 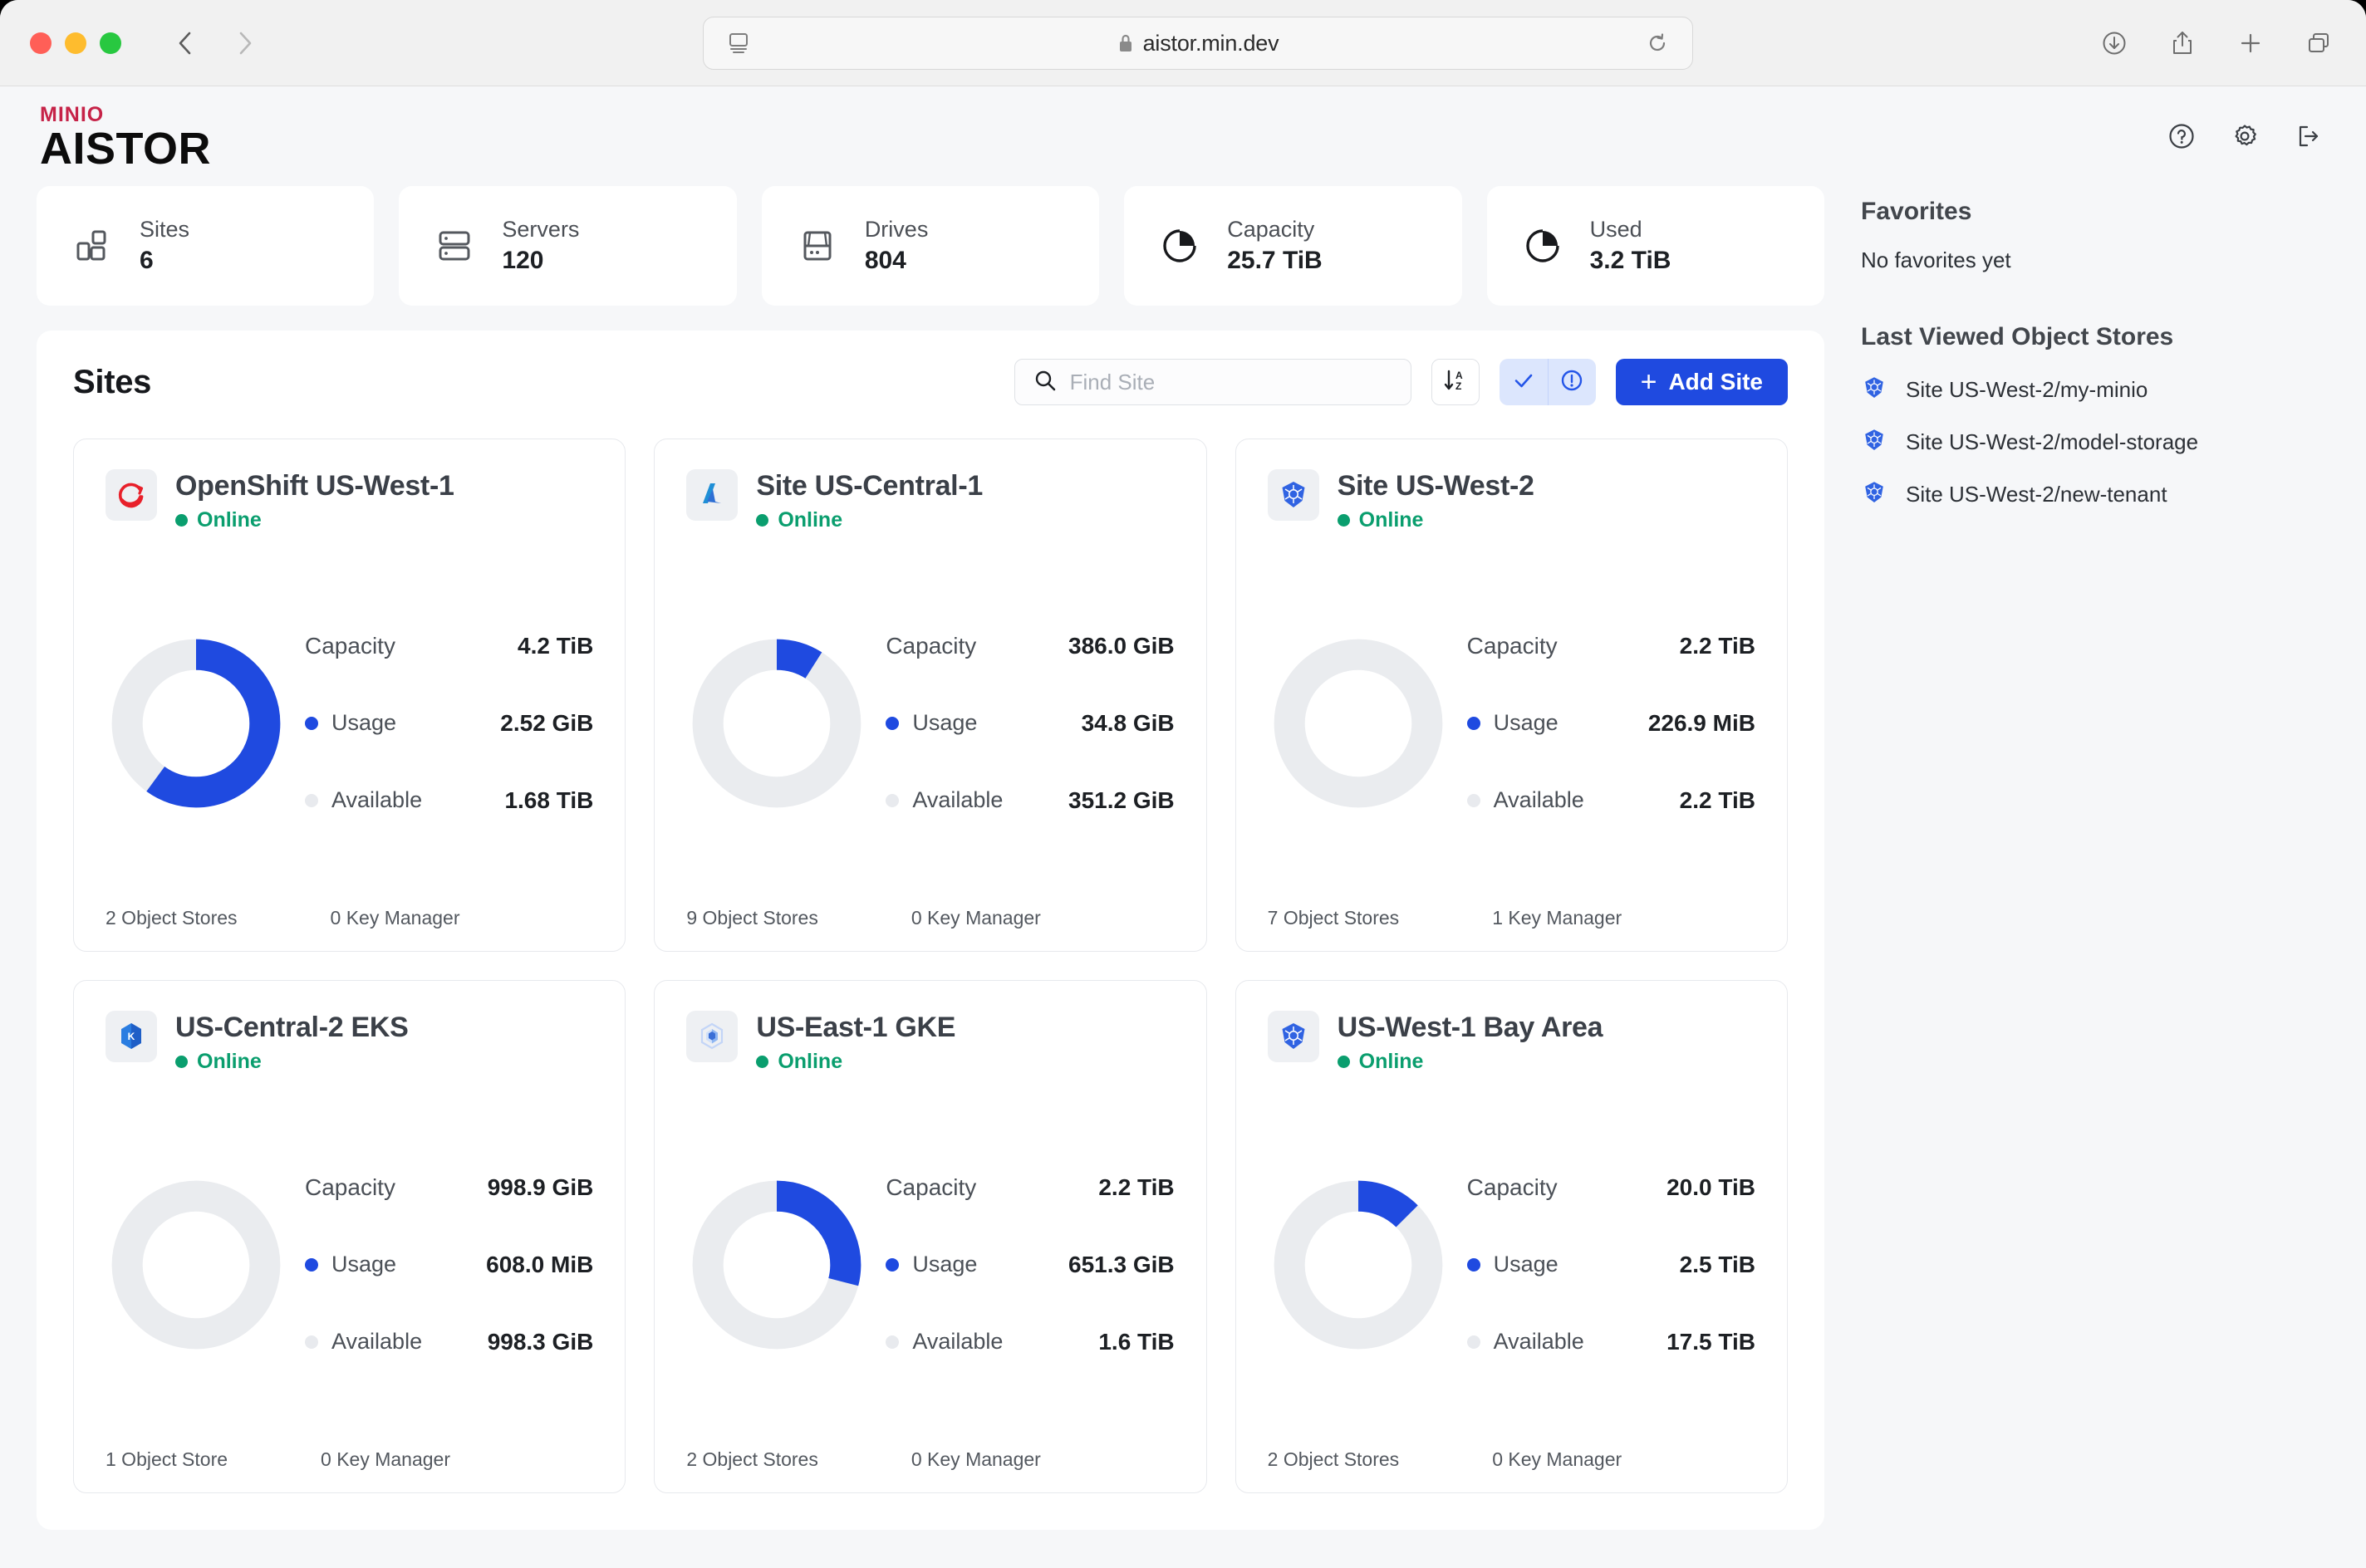 What do you see at coordinates (131, 495) in the screenshot?
I see `openshift-icon` at bounding box center [131, 495].